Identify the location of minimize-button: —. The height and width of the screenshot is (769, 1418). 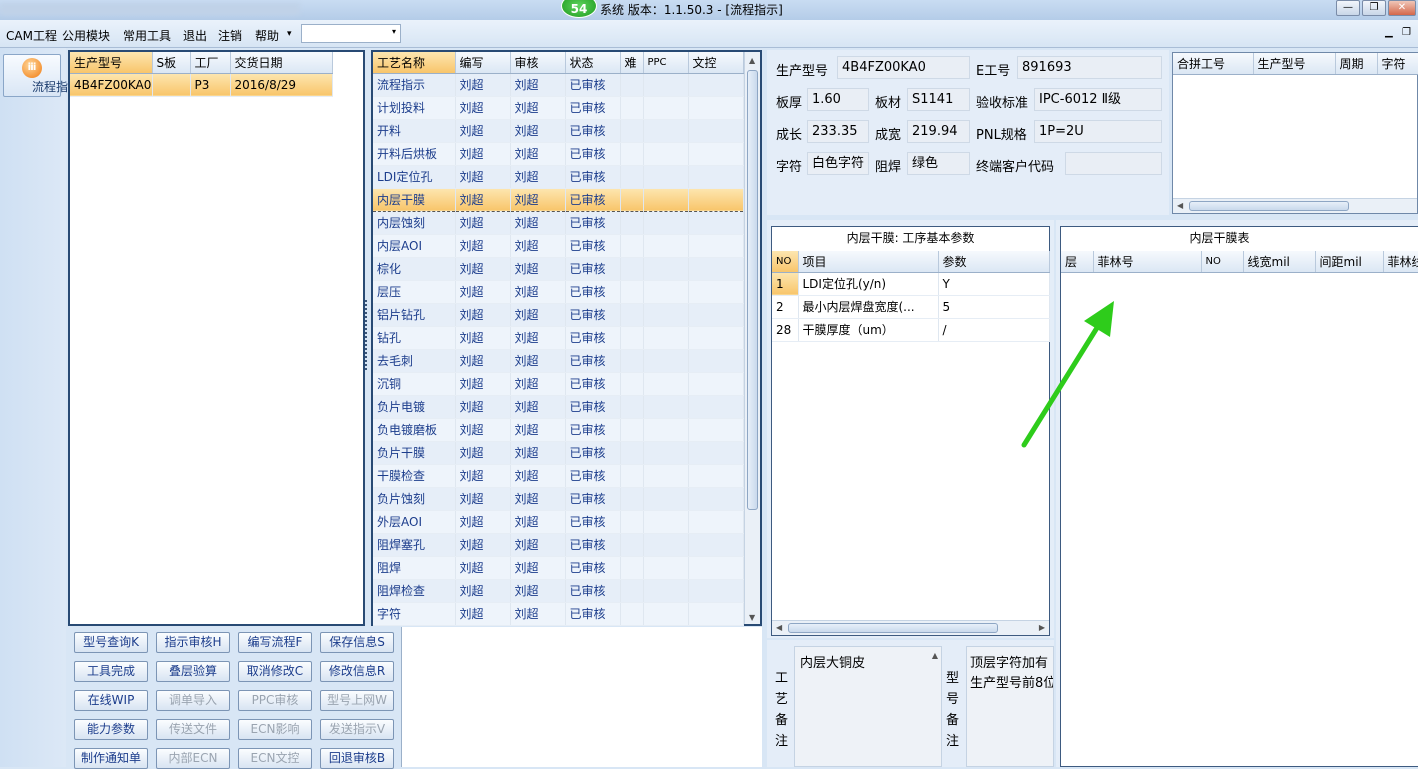
(1348, 8).